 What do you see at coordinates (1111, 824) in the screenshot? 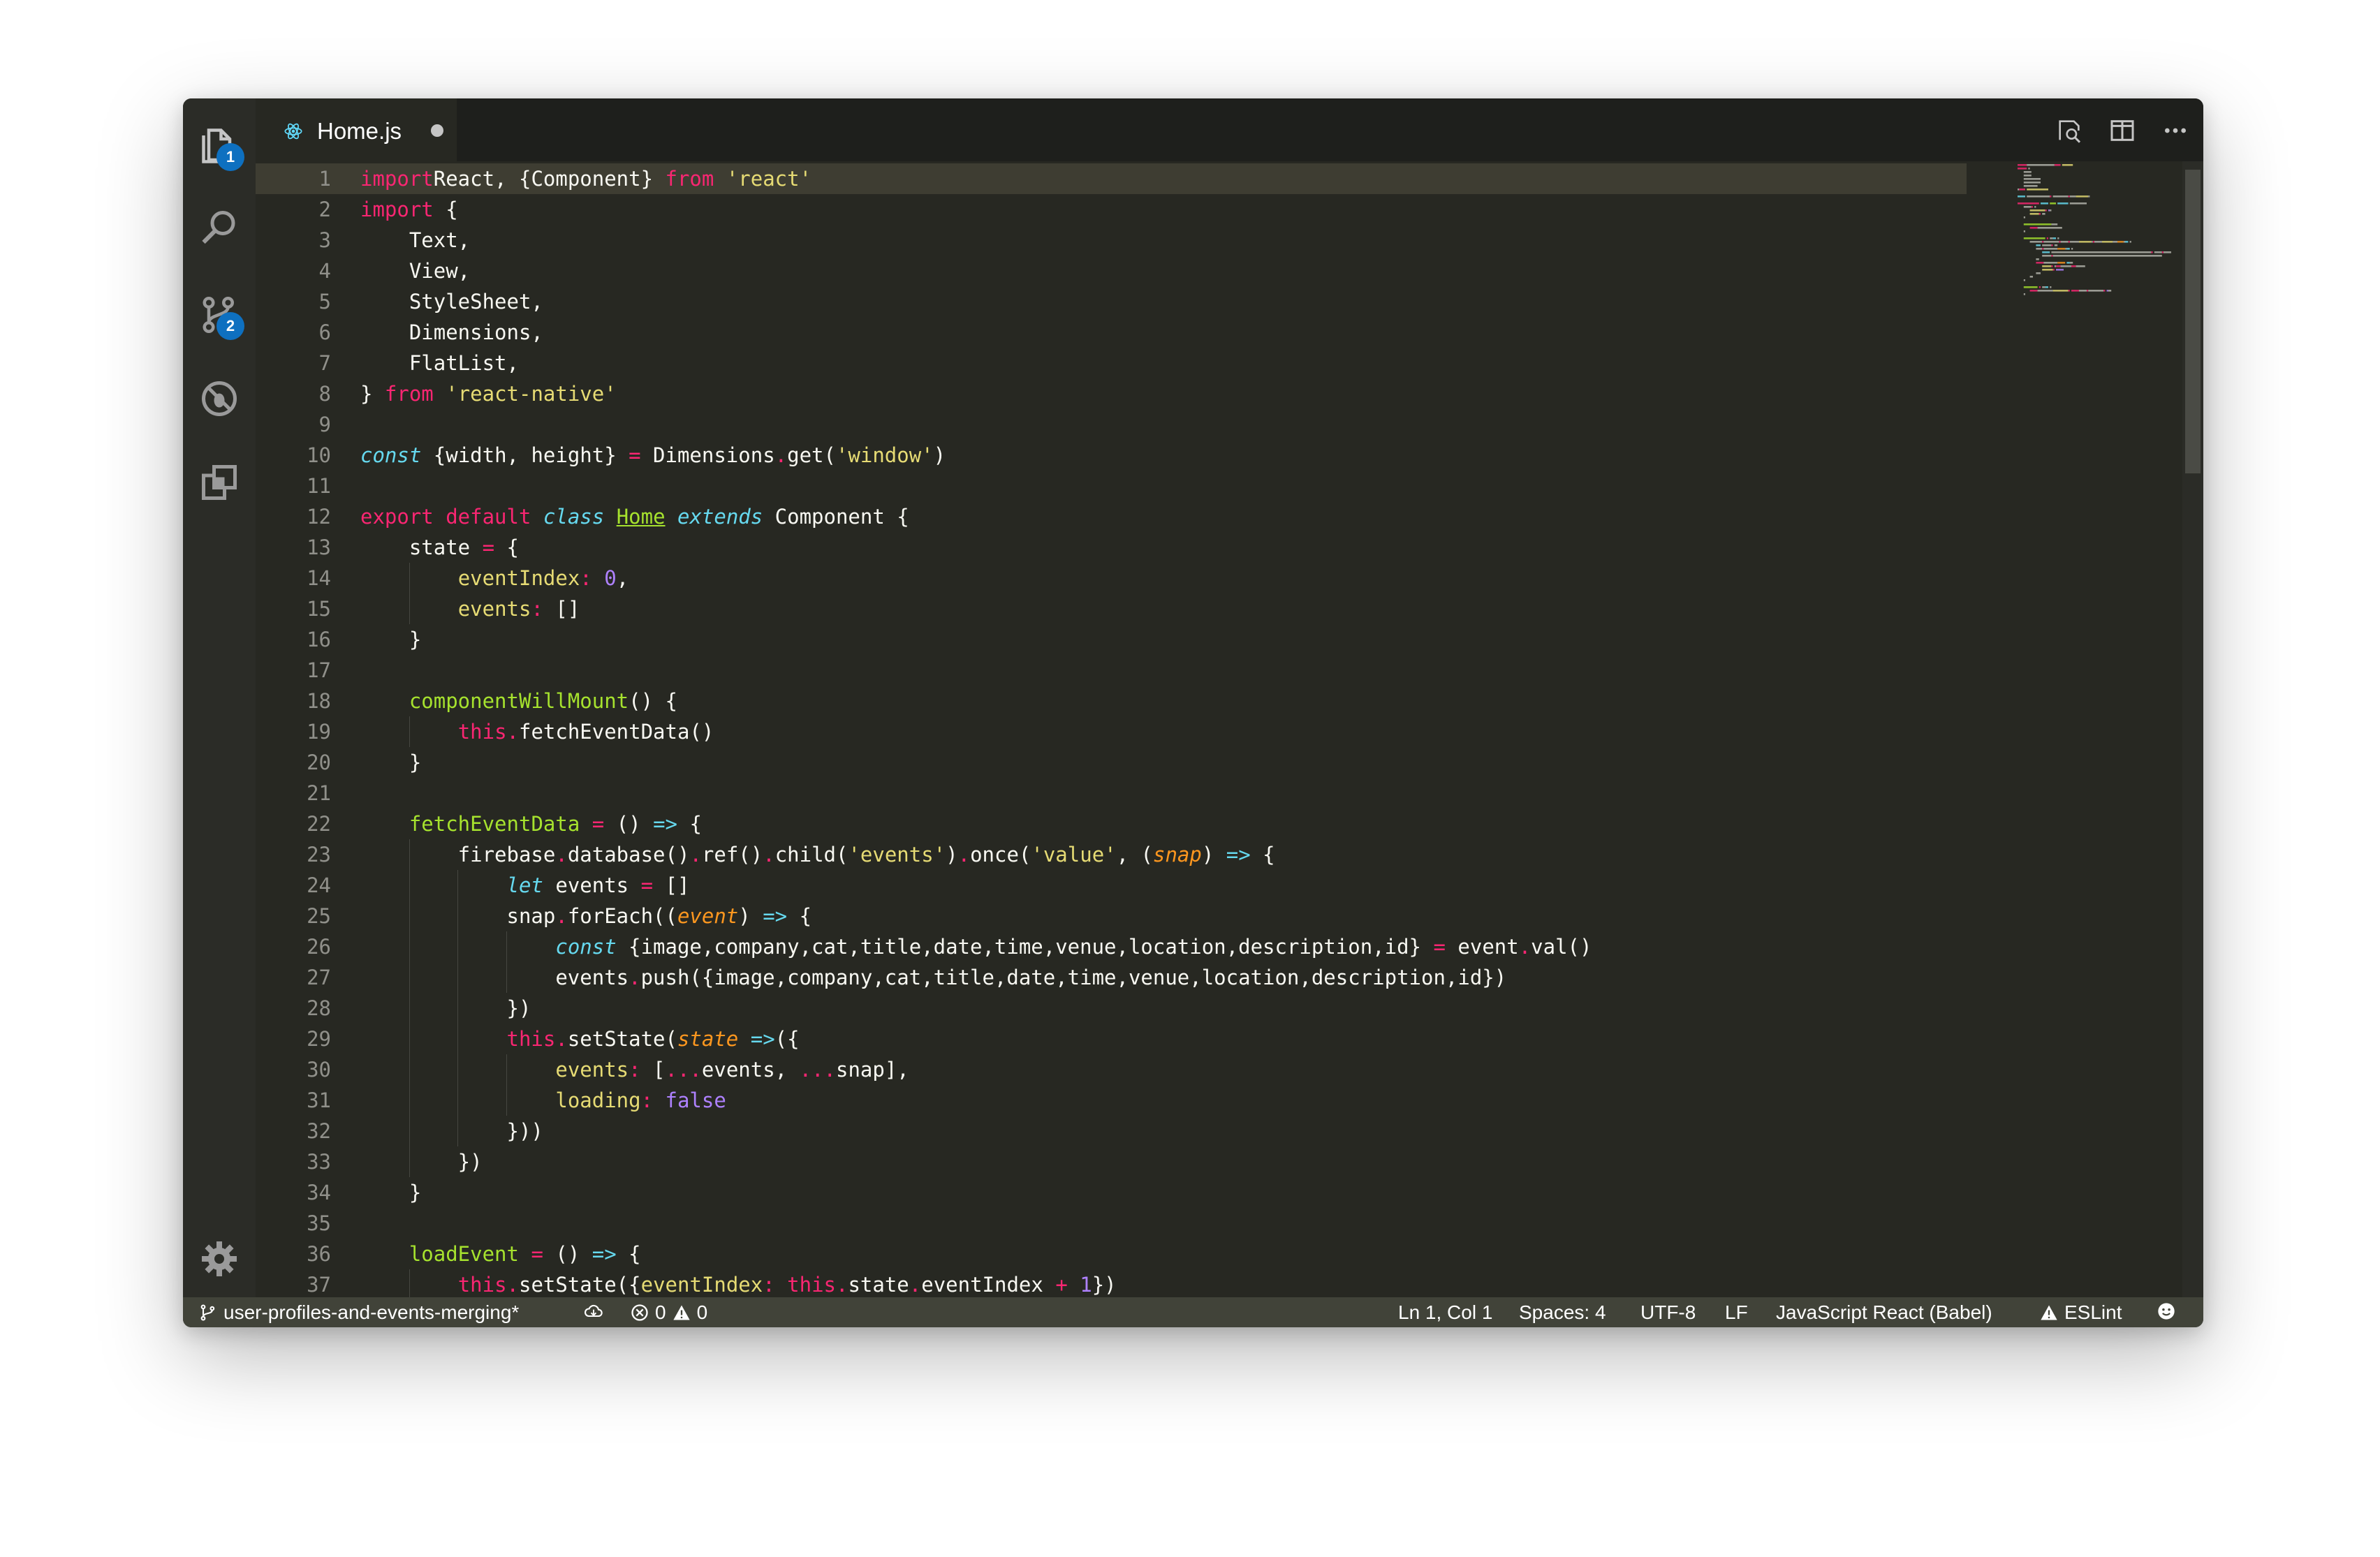
I see `code-line: 22 fetchEventData = () => {` at bounding box center [1111, 824].